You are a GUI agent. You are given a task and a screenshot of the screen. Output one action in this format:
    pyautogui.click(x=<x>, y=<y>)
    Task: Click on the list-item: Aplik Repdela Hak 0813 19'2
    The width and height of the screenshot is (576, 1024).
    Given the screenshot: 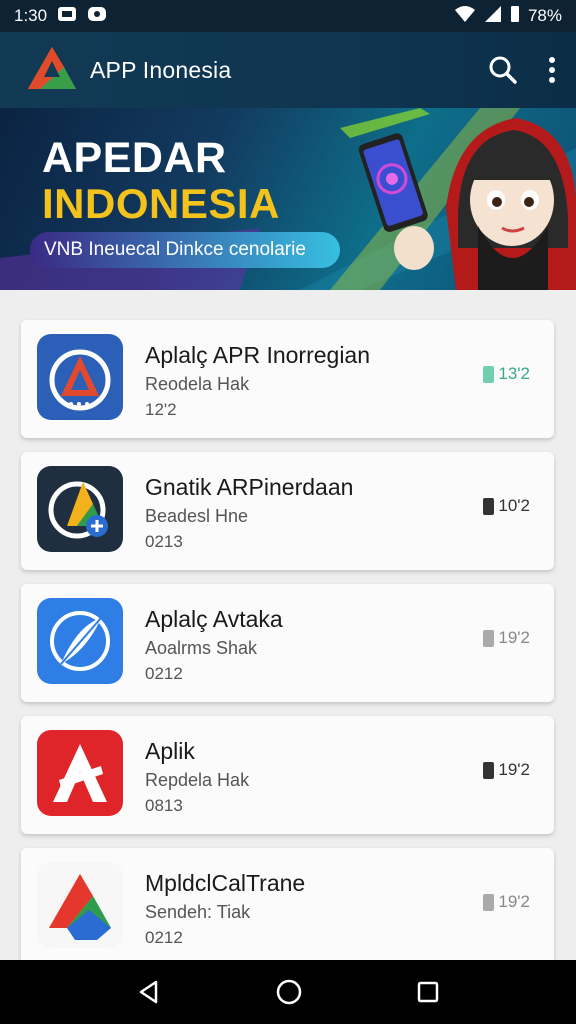 What is the action you would take?
    pyautogui.click(x=287, y=775)
    